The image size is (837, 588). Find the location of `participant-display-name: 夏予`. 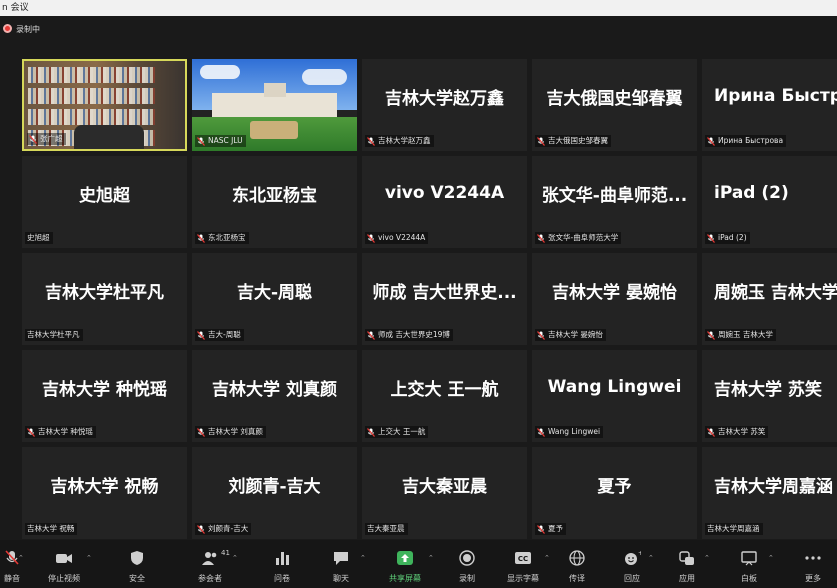

participant-display-name: 夏予 is located at coordinates (614, 486).